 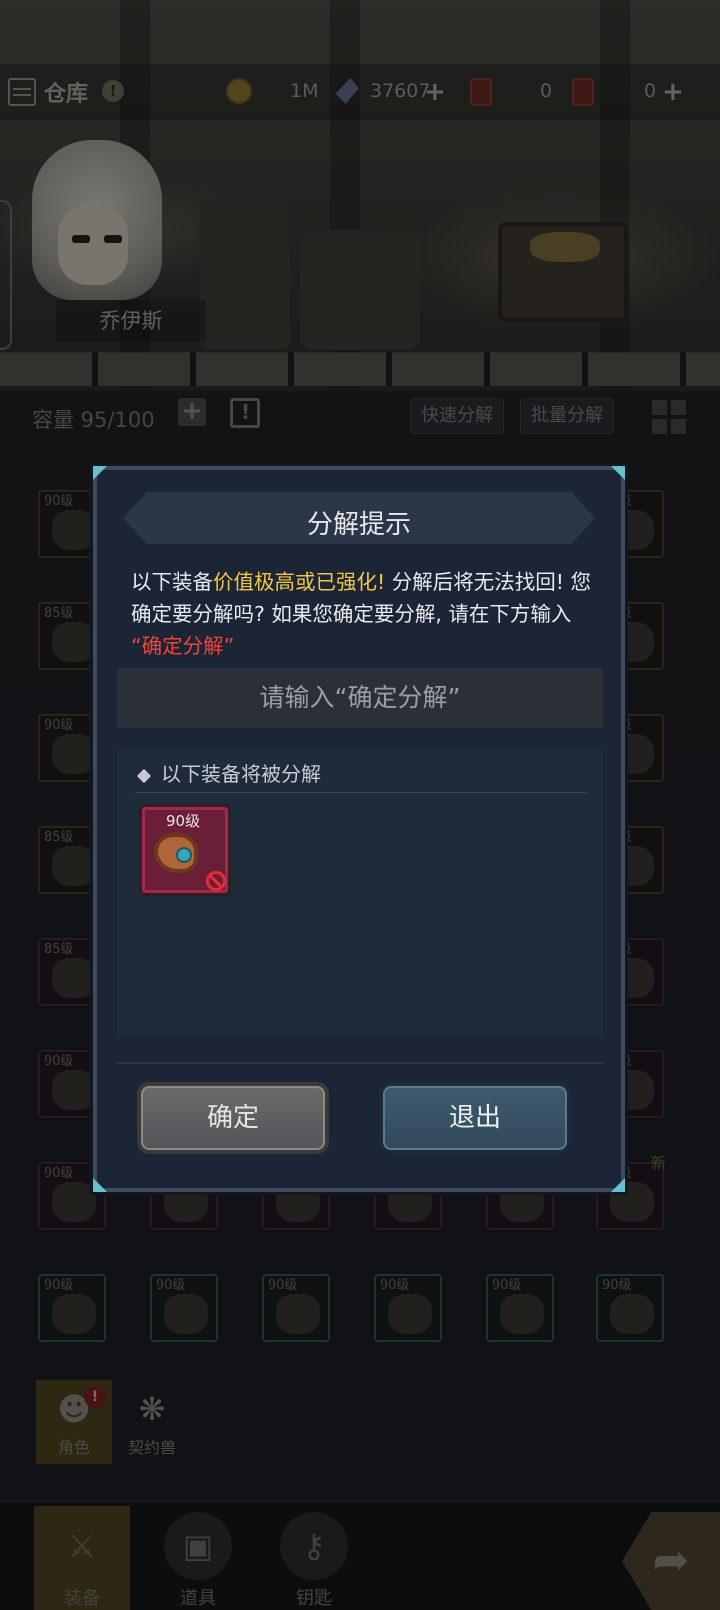 What do you see at coordinates (216, 881) in the screenshot?
I see `locked-prohibited-icon` at bounding box center [216, 881].